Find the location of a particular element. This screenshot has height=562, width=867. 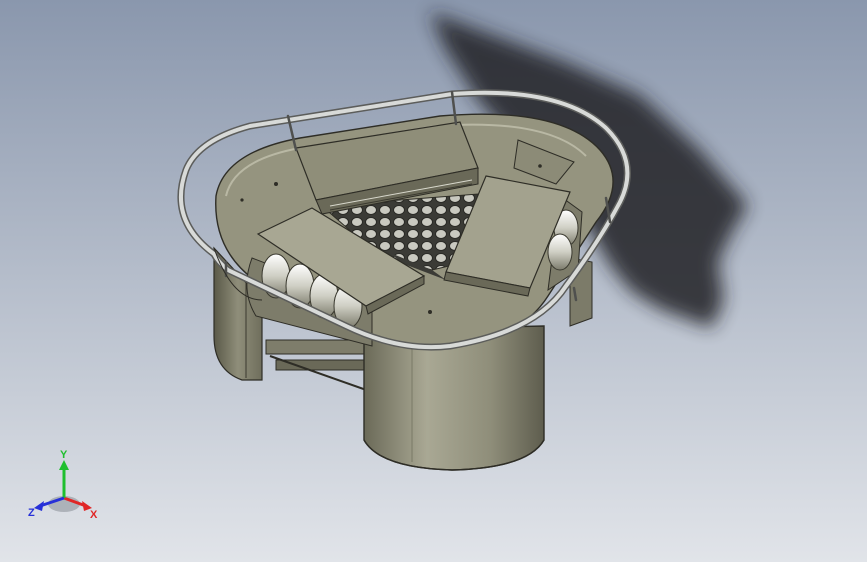

y-axis-label: Y is located at coordinates (64, 455).